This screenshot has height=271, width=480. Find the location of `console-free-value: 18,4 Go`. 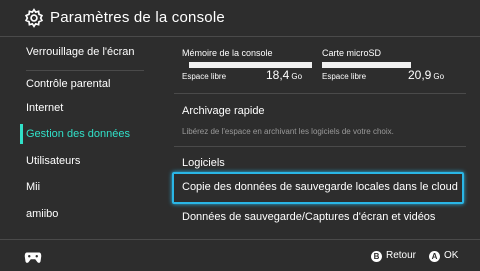

console-free-value: 18,4 Go is located at coordinates (284, 75).